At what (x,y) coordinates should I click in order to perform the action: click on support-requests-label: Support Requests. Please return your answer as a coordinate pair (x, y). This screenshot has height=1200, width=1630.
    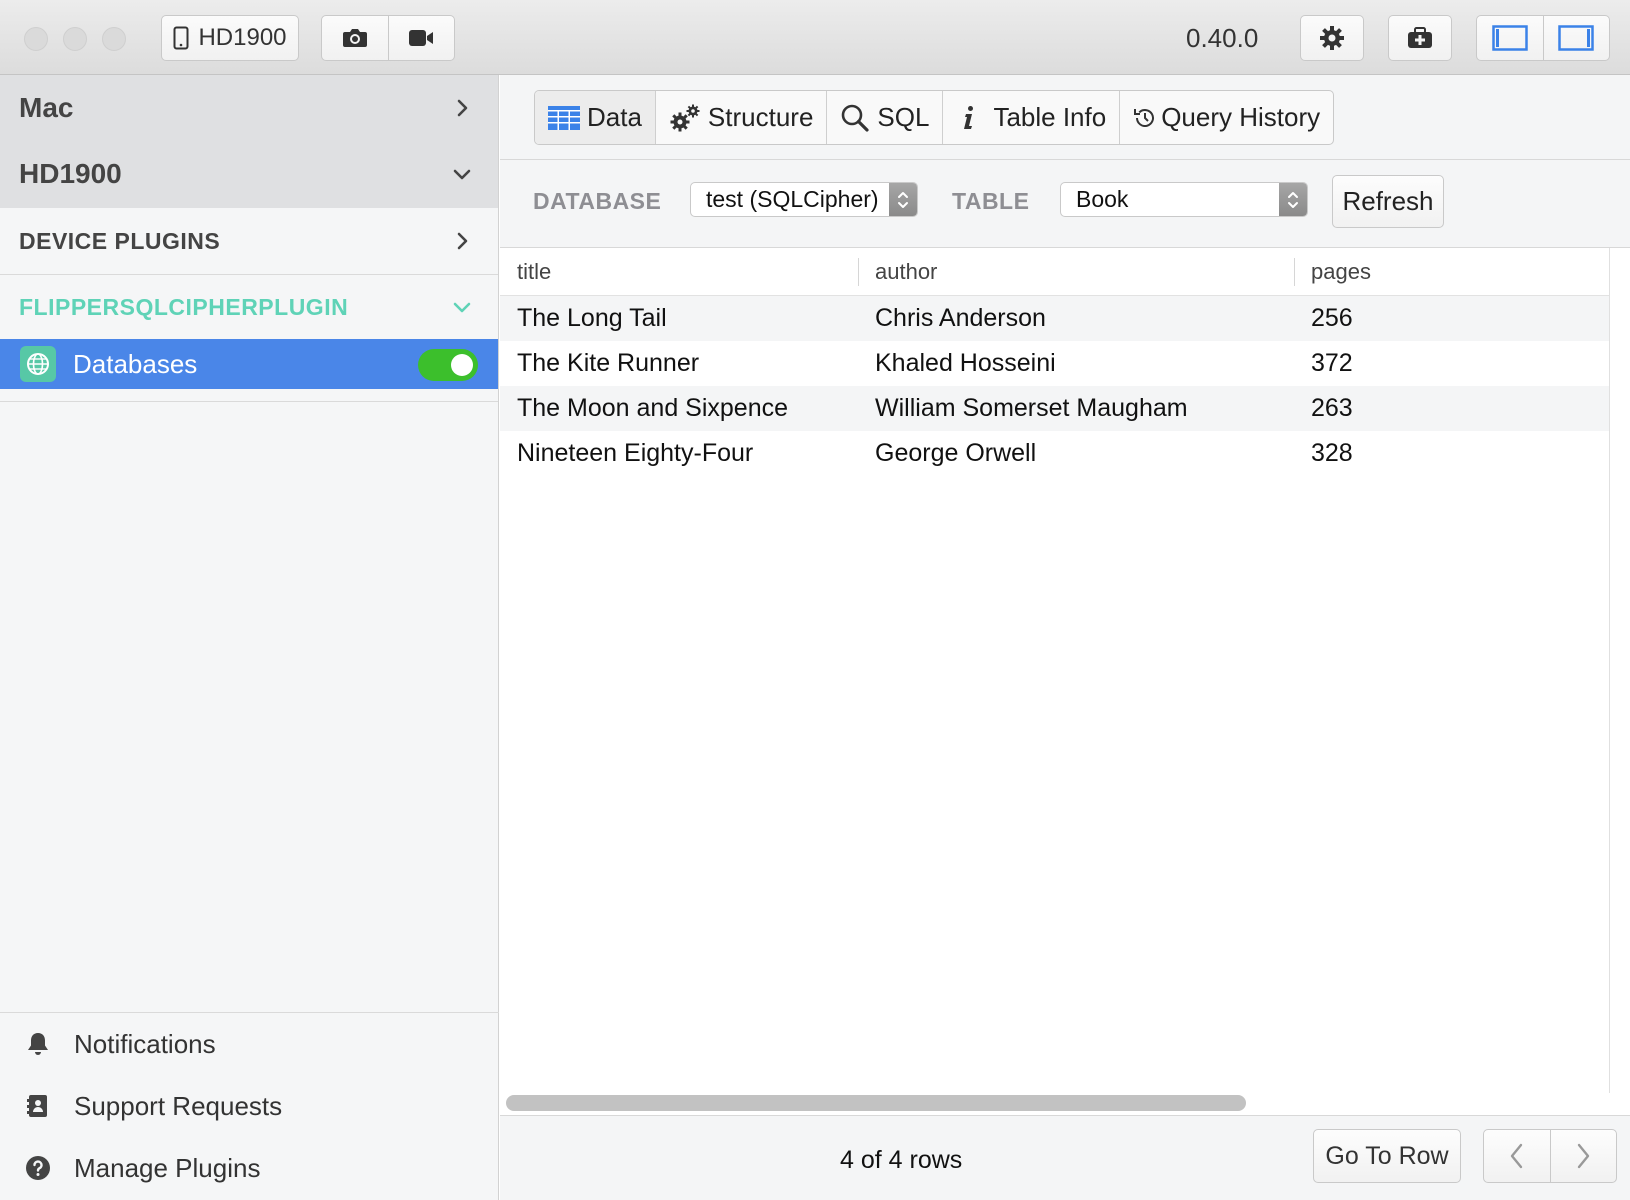
    Looking at the image, I should click on (178, 1105).